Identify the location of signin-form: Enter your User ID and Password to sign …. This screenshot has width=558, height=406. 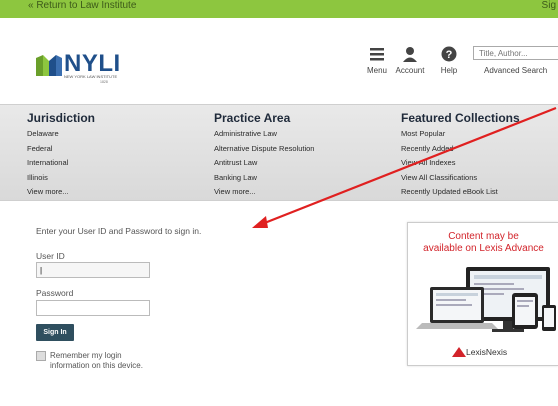
(119, 298).